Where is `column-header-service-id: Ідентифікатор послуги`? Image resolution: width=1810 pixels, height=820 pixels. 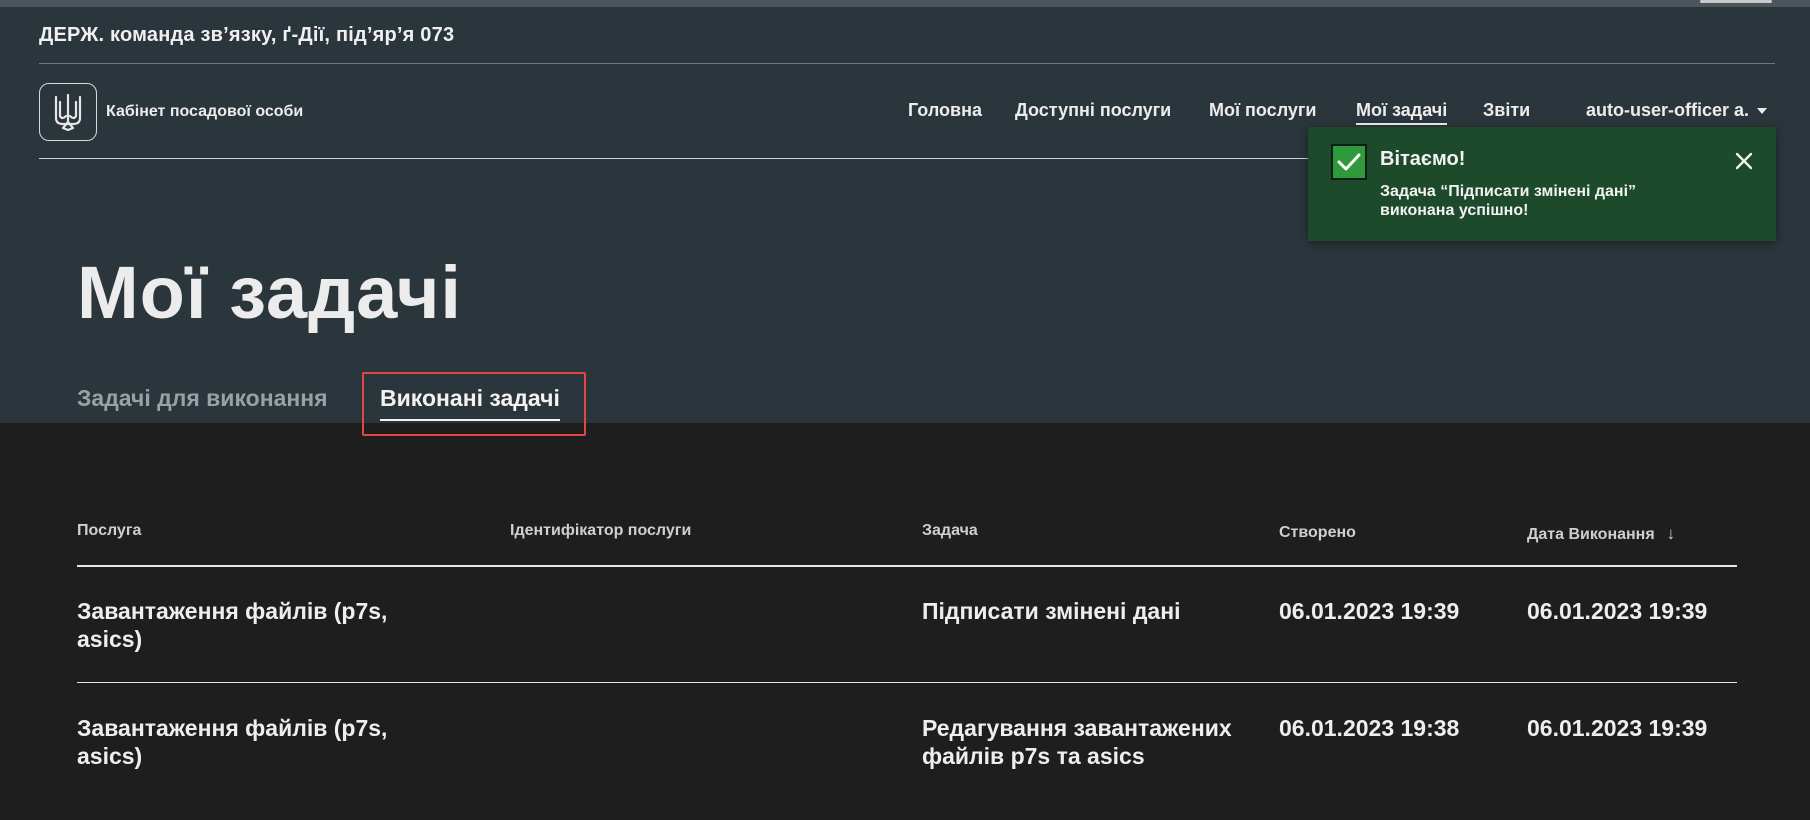
column-header-service-id: Ідентифікатор послуги is located at coordinates (601, 530).